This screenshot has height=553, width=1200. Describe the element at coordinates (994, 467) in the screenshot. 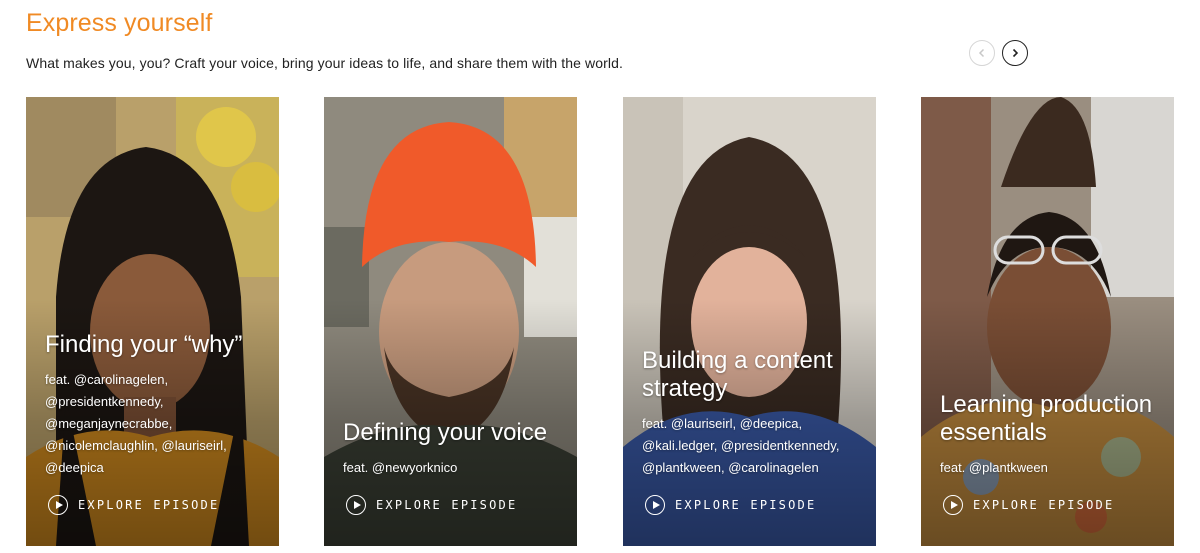

I see `card-featuring: feat. @plantkween` at that location.